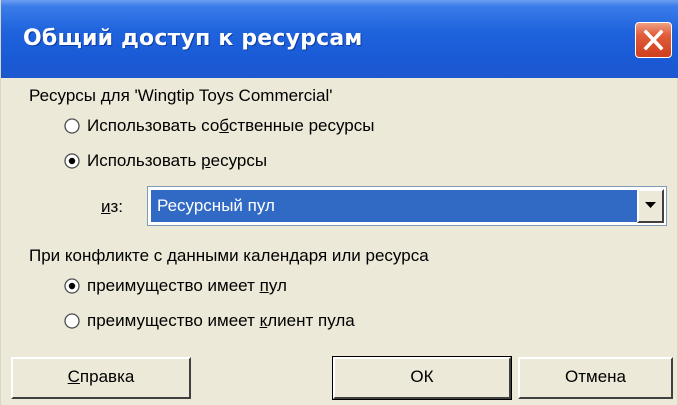  I want to click on chevron-down-icon, so click(650, 205).